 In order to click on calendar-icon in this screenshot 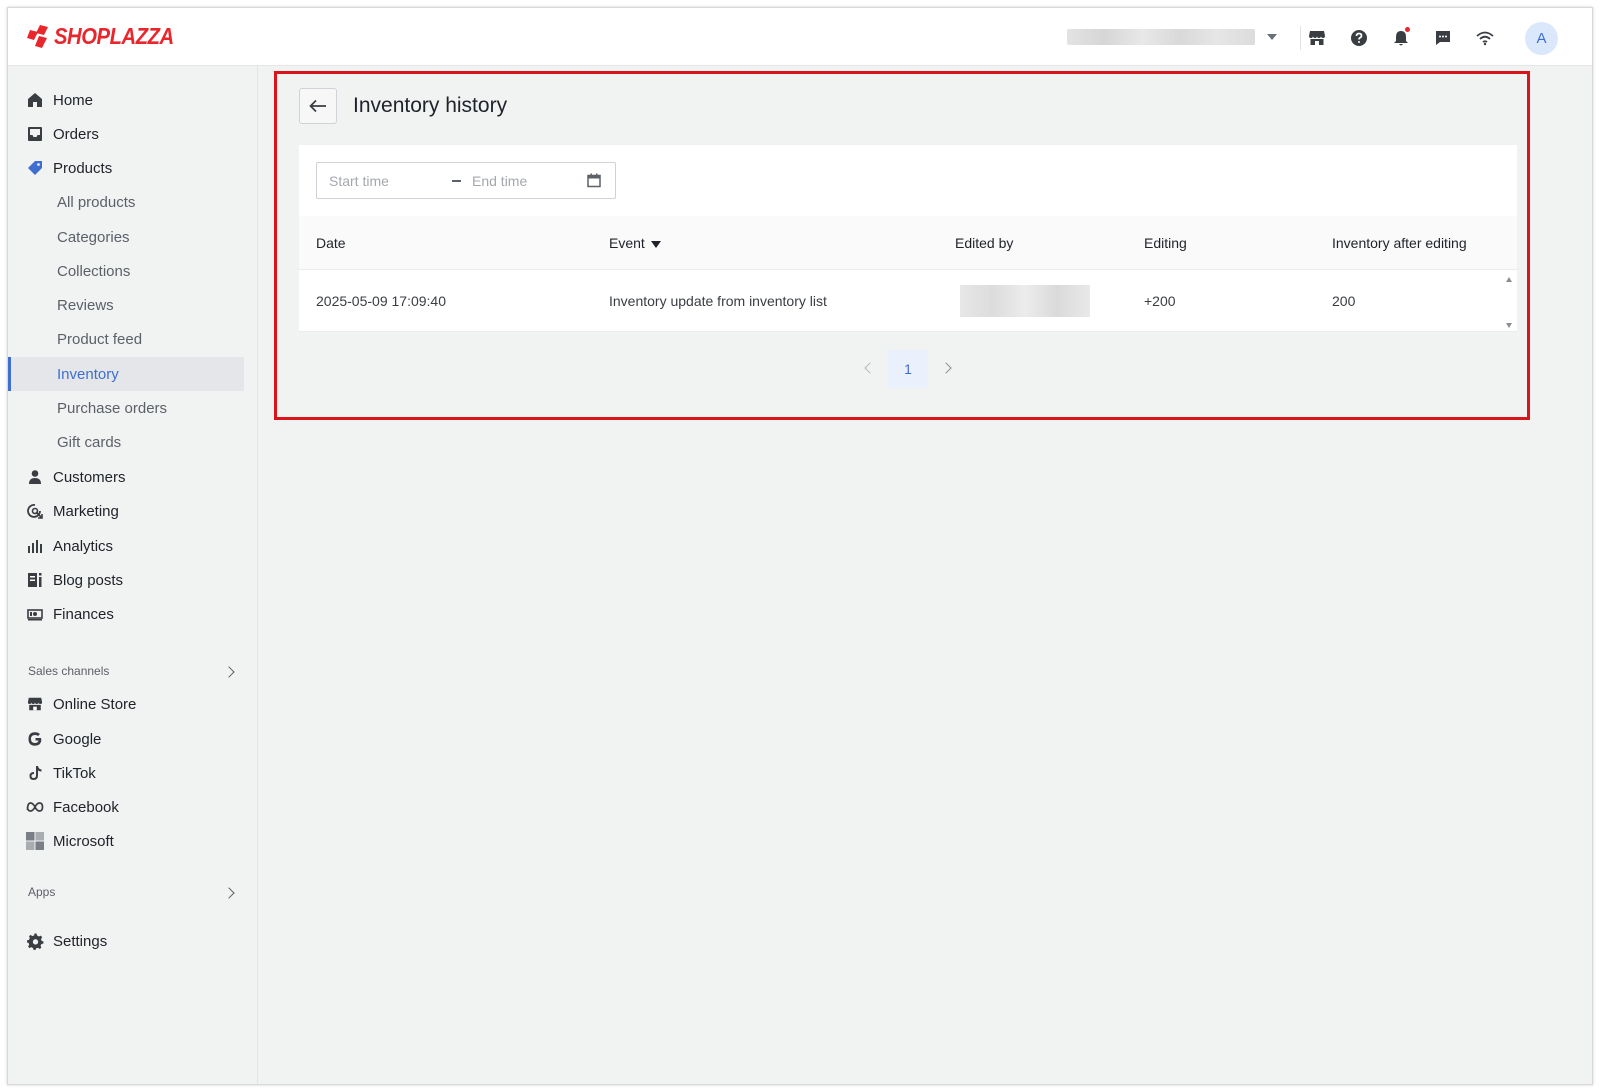, I will do `click(594, 183)`.